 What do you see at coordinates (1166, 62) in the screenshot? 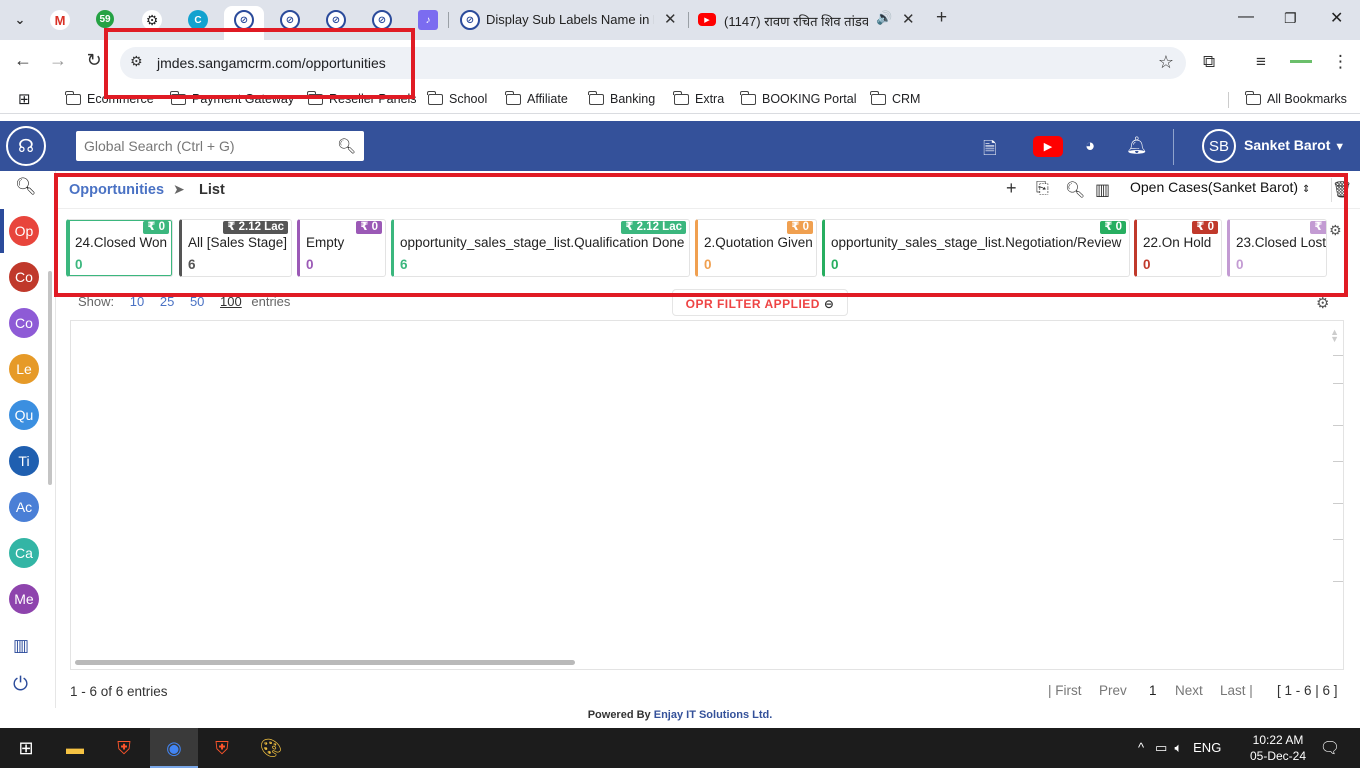
I see `bookmark-star-icon: ☆` at bounding box center [1166, 62].